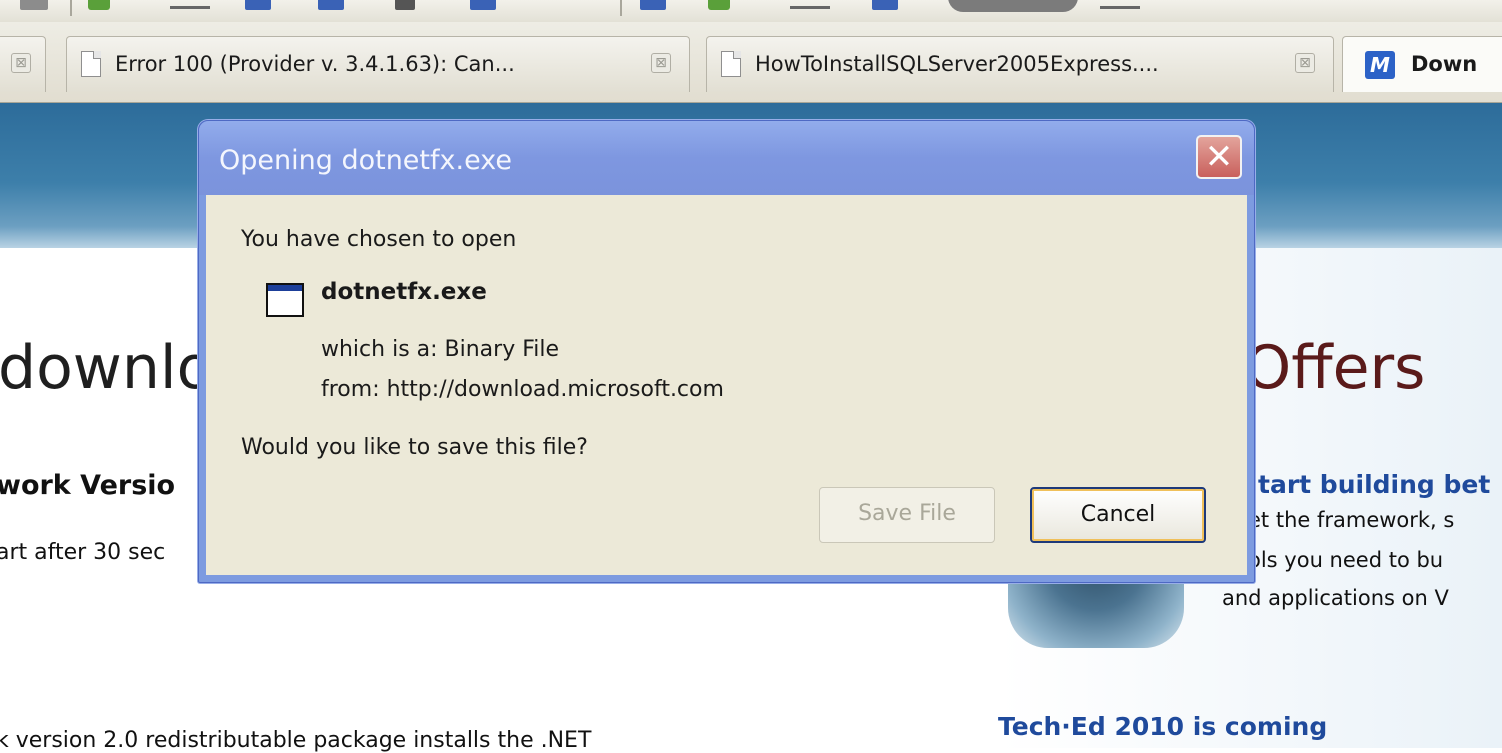  Describe the element at coordinates (88, 485) in the screenshot. I see `version-heading: work Versio` at that location.